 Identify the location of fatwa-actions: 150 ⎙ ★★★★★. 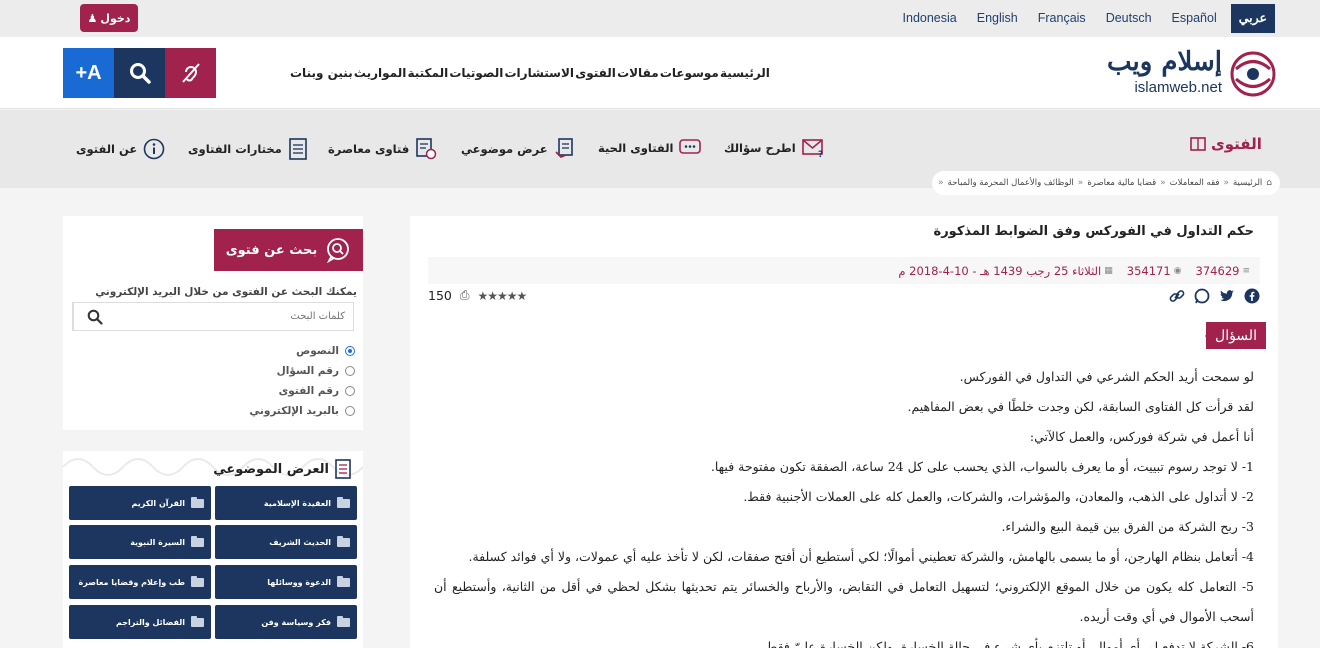
(844, 297).